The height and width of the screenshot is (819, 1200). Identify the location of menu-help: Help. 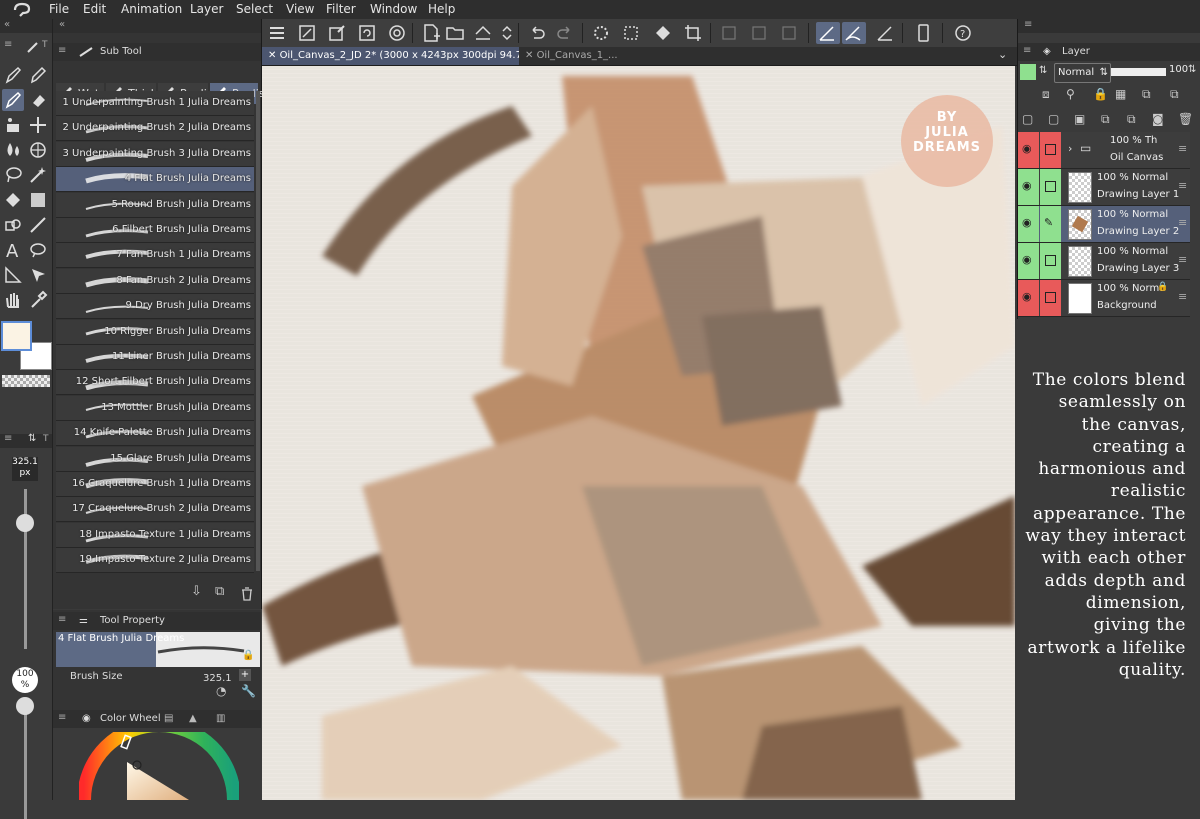
(441, 9).